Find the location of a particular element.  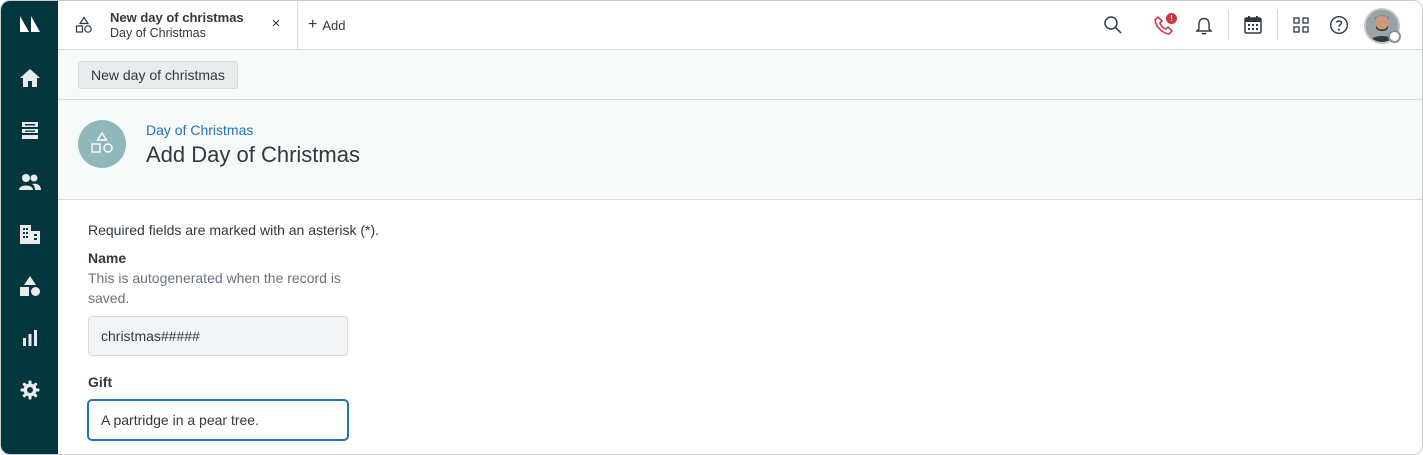

plus-icon: + is located at coordinates (313, 24).